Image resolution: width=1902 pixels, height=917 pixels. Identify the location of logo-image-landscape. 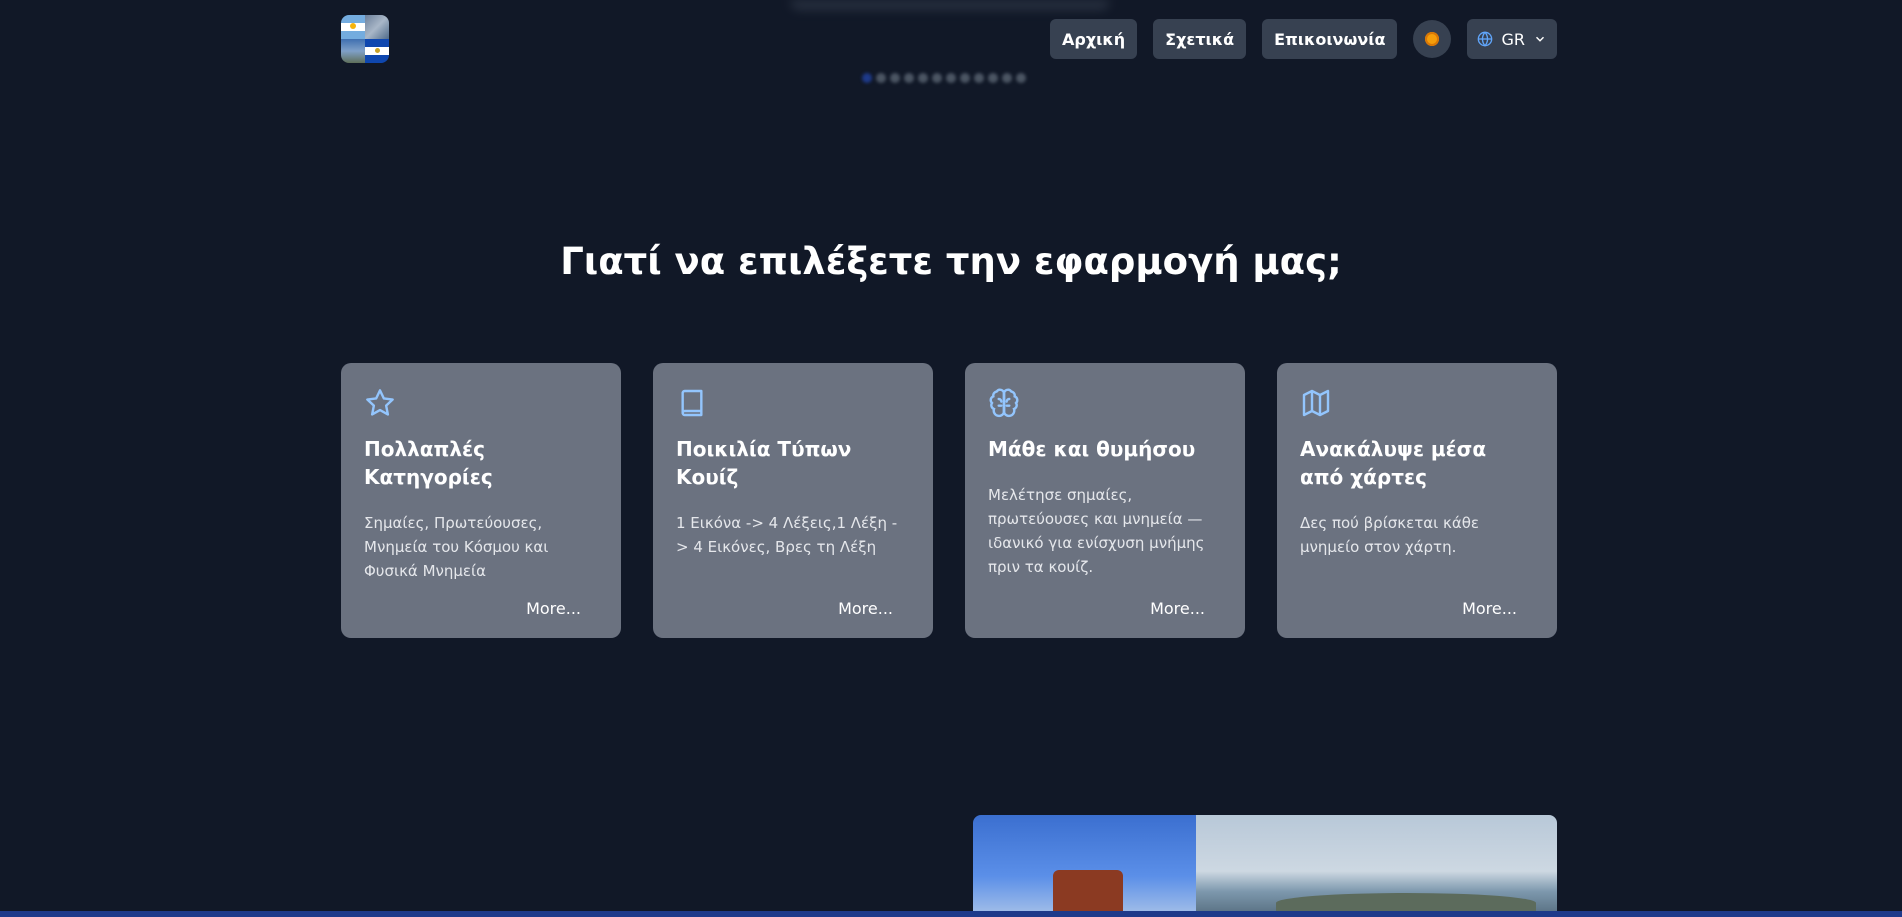
(377, 27).